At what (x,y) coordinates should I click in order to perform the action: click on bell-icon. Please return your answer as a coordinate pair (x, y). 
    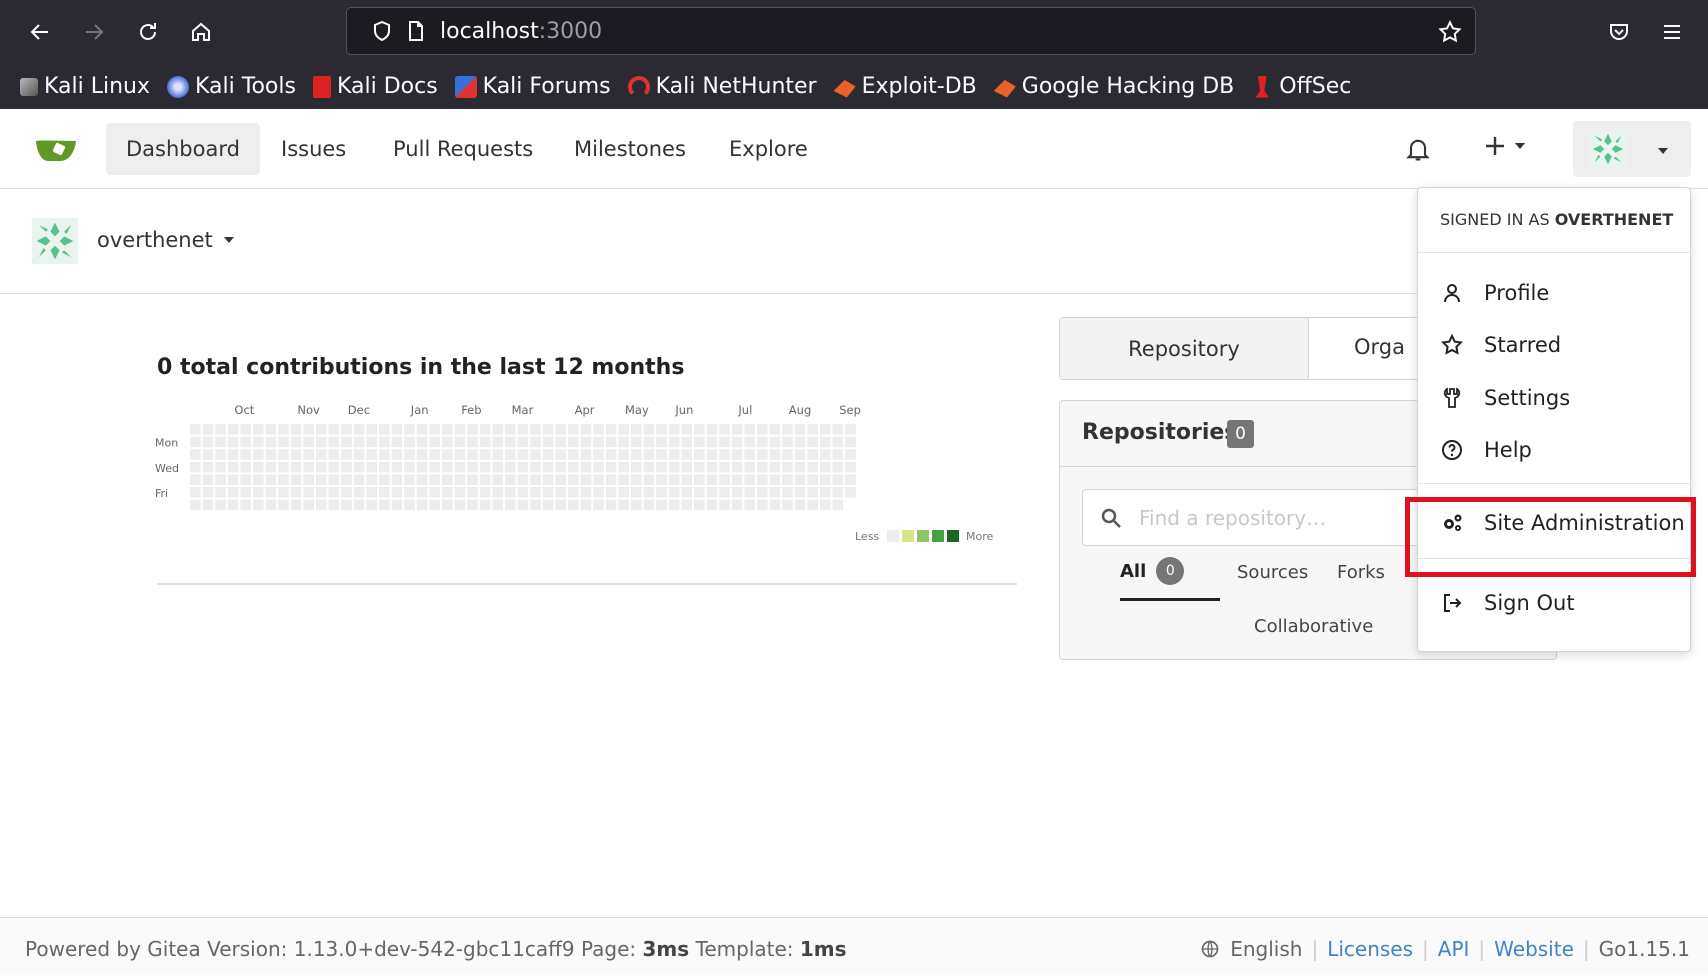
    Looking at the image, I should click on (1418, 149).